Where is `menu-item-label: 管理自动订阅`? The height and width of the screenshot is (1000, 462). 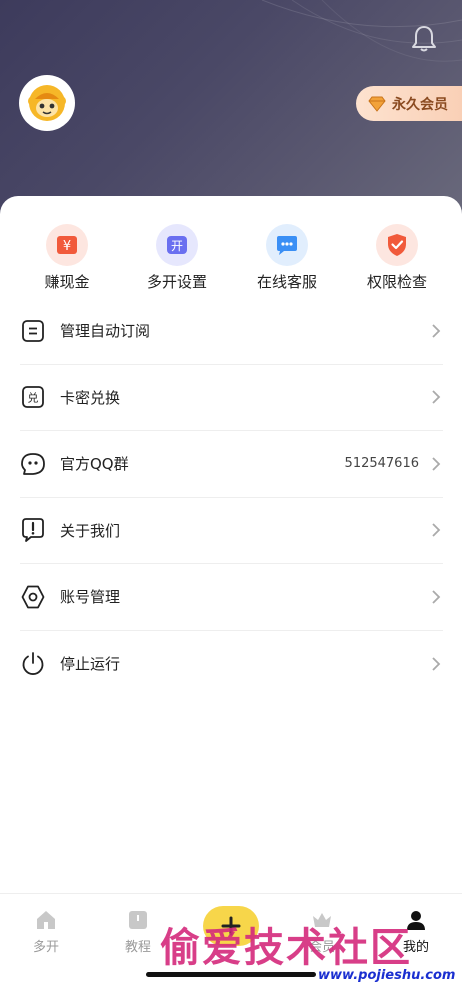 menu-item-label: 管理自动订阅 is located at coordinates (105, 331).